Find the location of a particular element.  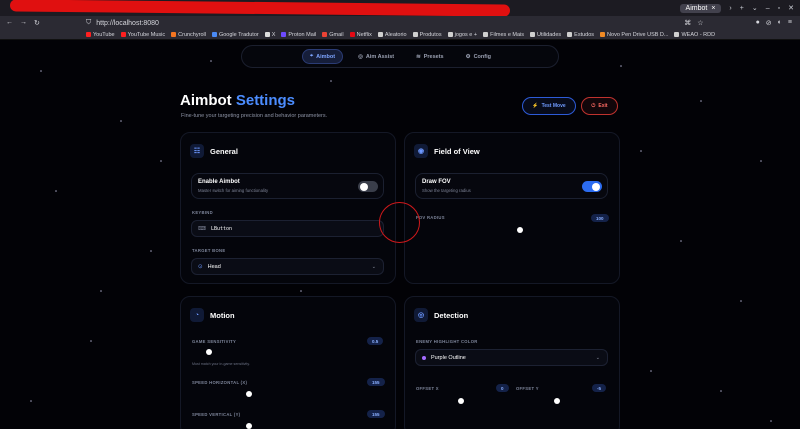

layers-icon: ≋ is located at coordinates (418, 56).